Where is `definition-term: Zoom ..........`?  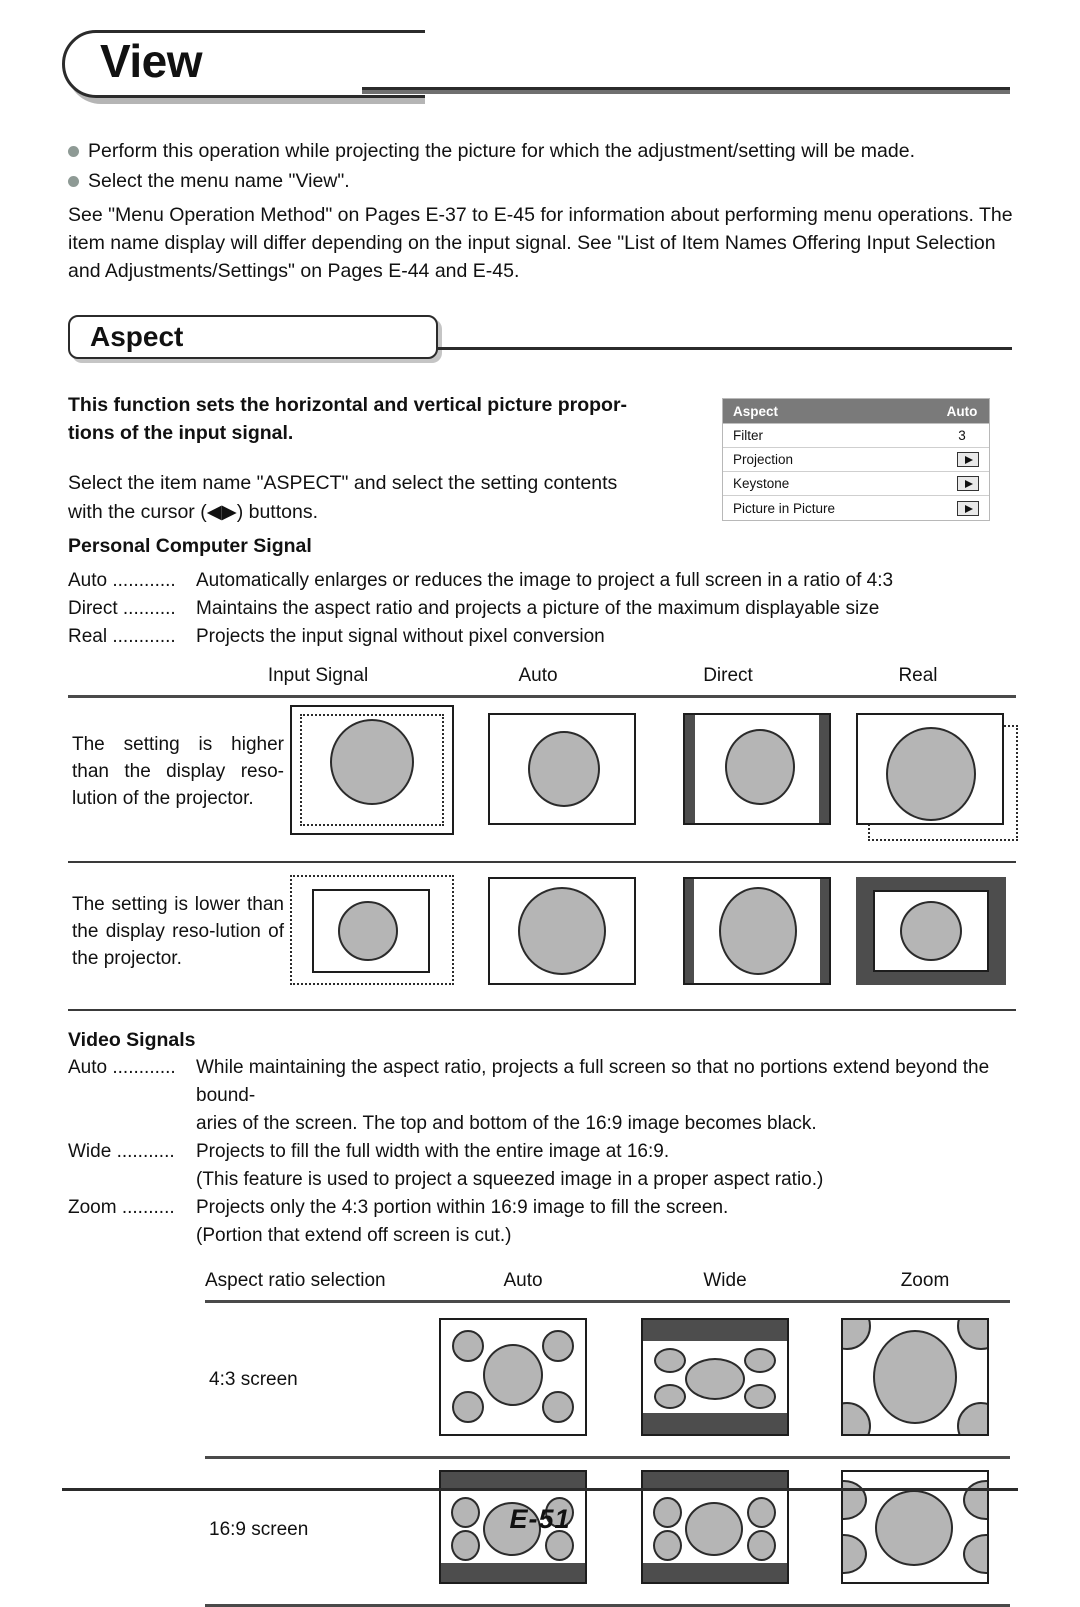 definition-term: Zoom .......... is located at coordinates (121, 1207).